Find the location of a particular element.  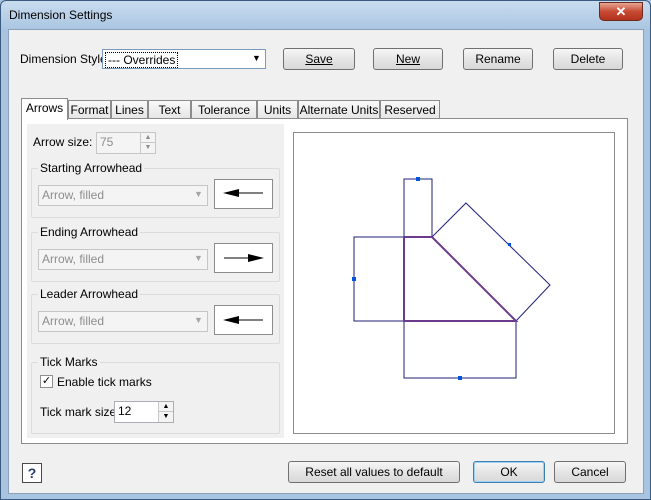

arrow-size-label: Arrow size: is located at coordinates (63, 142).